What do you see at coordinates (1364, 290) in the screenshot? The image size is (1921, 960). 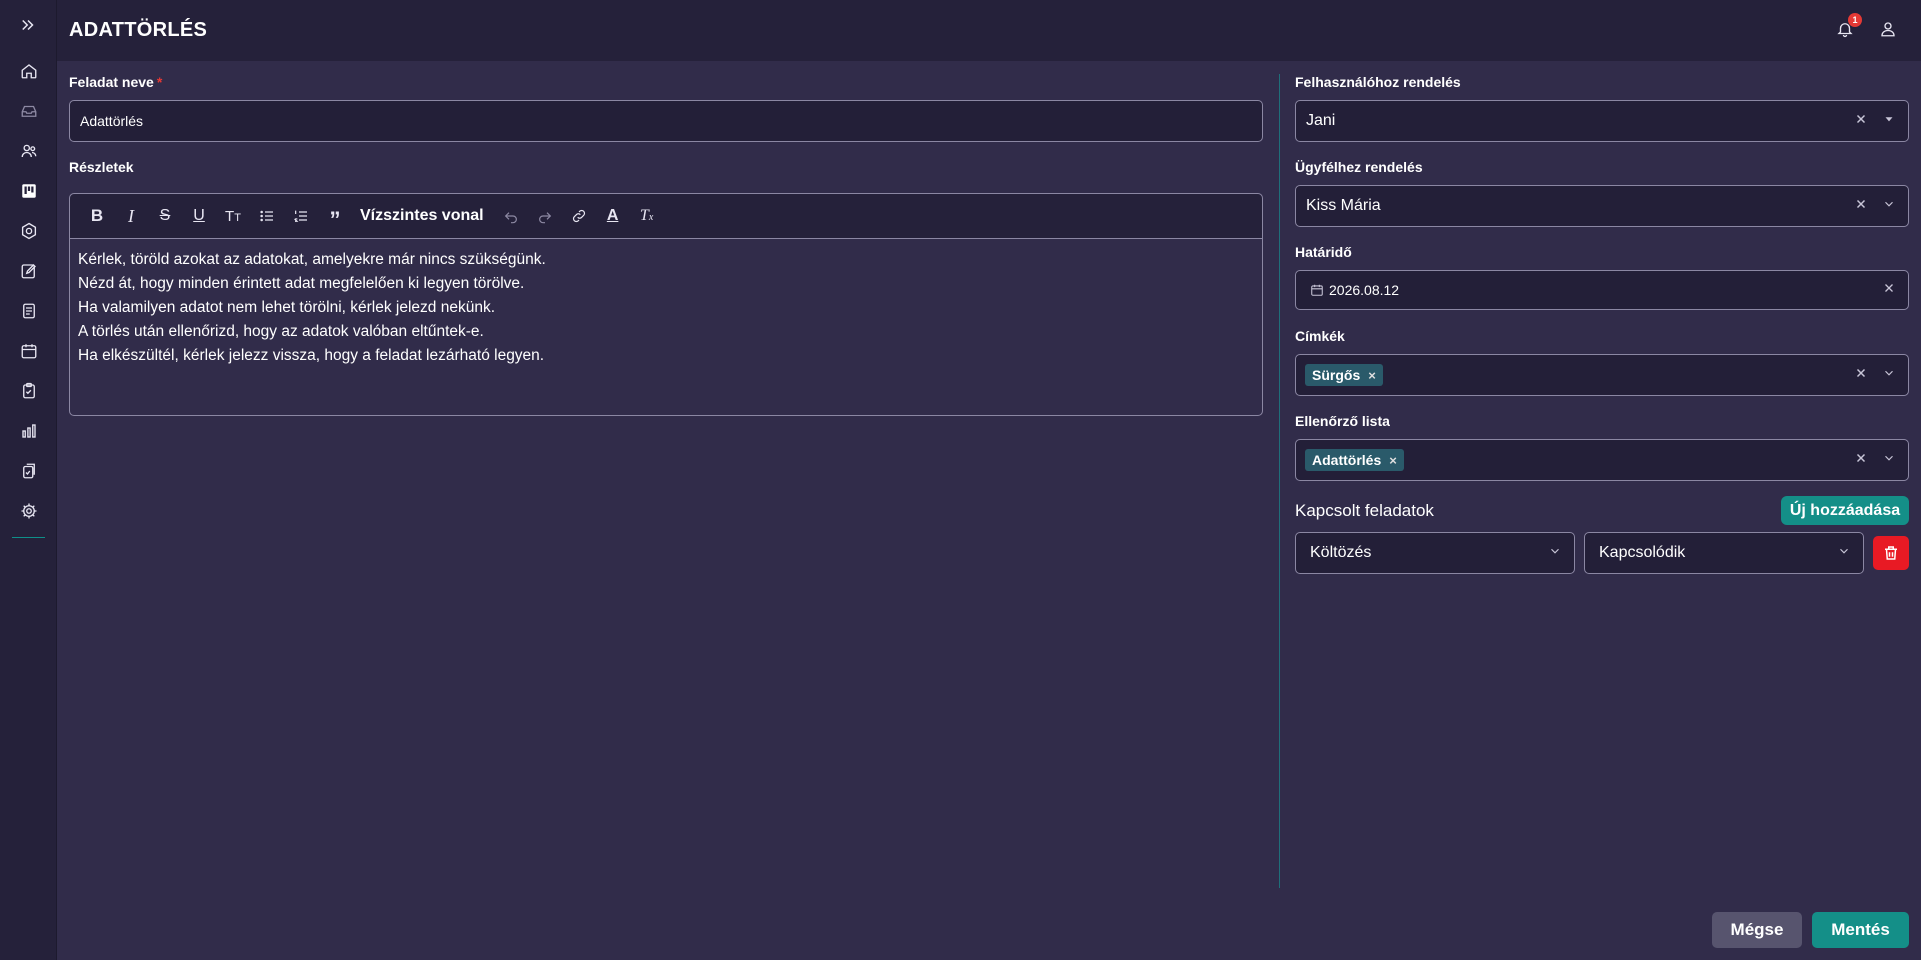 I see `deadline-value: 2026.08.12` at bounding box center [1364, 290].